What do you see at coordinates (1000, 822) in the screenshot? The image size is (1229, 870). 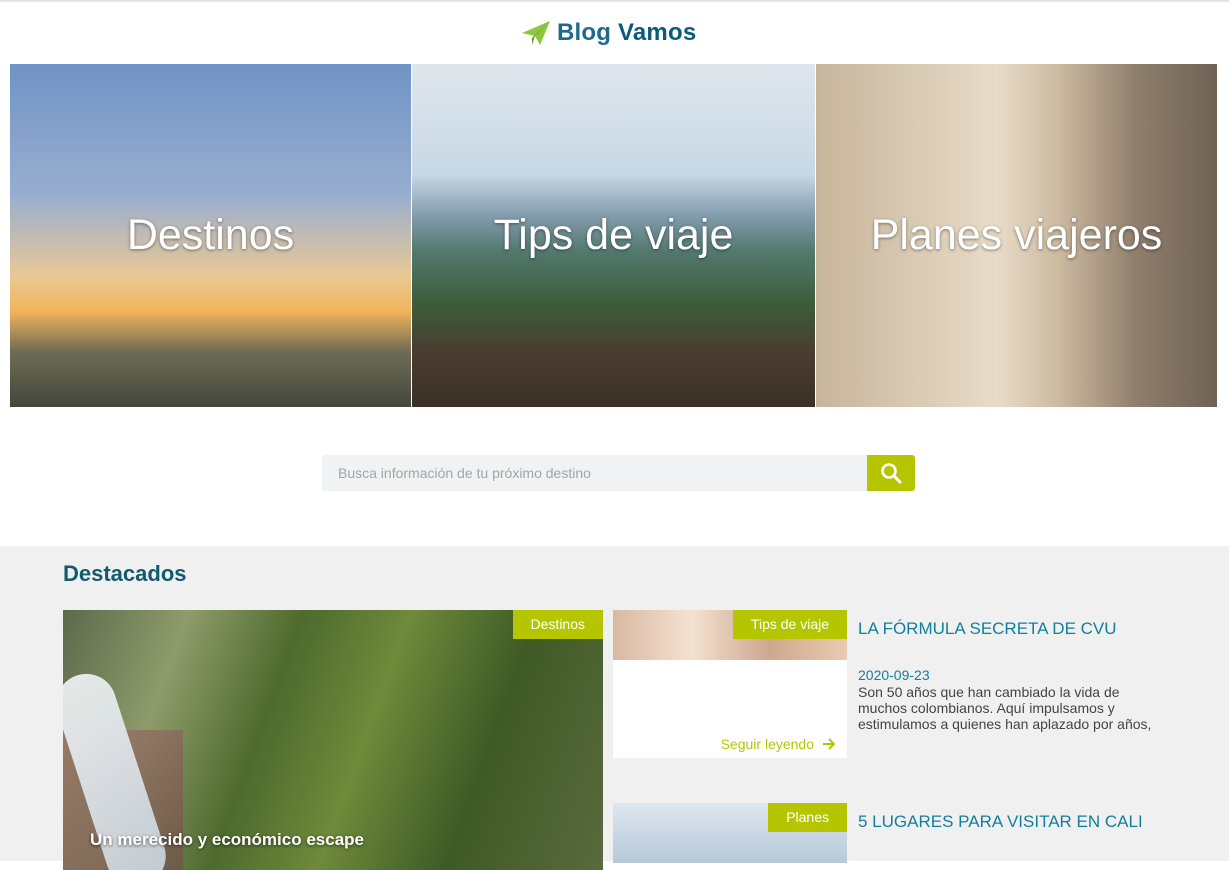 I see `post-title-link: 5 LUGARES PARA VISITAR EN CALI` at bounding box center [1000, 822].